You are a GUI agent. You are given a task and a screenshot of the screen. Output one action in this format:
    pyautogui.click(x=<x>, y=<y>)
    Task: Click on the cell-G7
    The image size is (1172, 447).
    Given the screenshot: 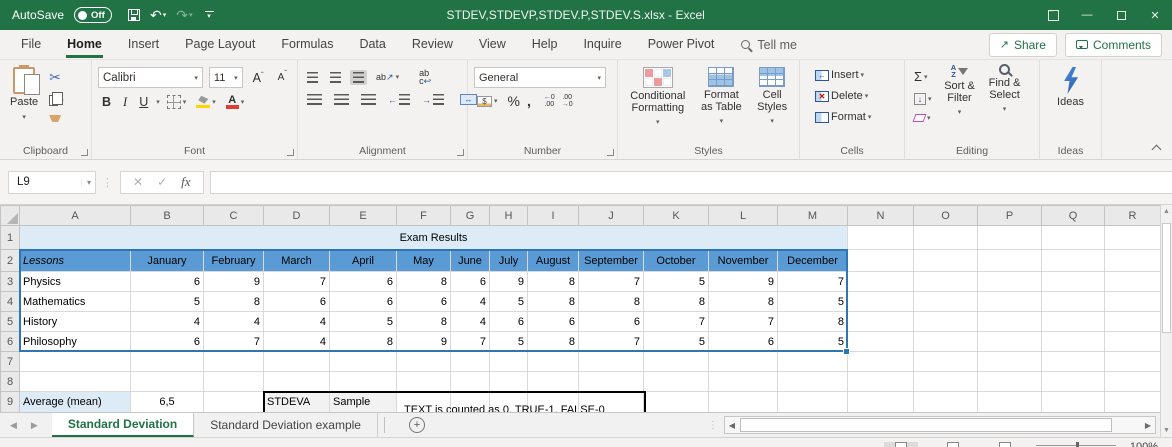 What is the action you would take?
    pyautogui.click(x=470, y=361)
    